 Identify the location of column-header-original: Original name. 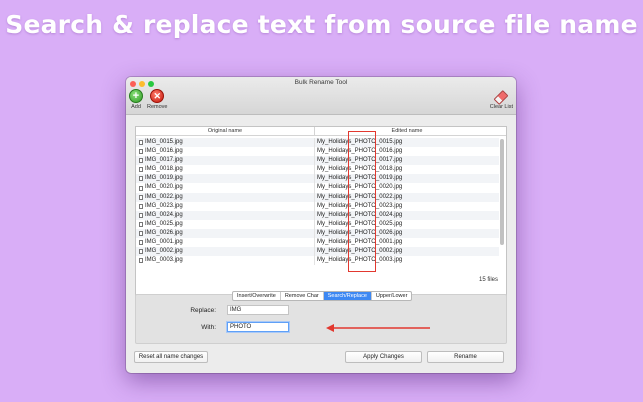
(225, 131).